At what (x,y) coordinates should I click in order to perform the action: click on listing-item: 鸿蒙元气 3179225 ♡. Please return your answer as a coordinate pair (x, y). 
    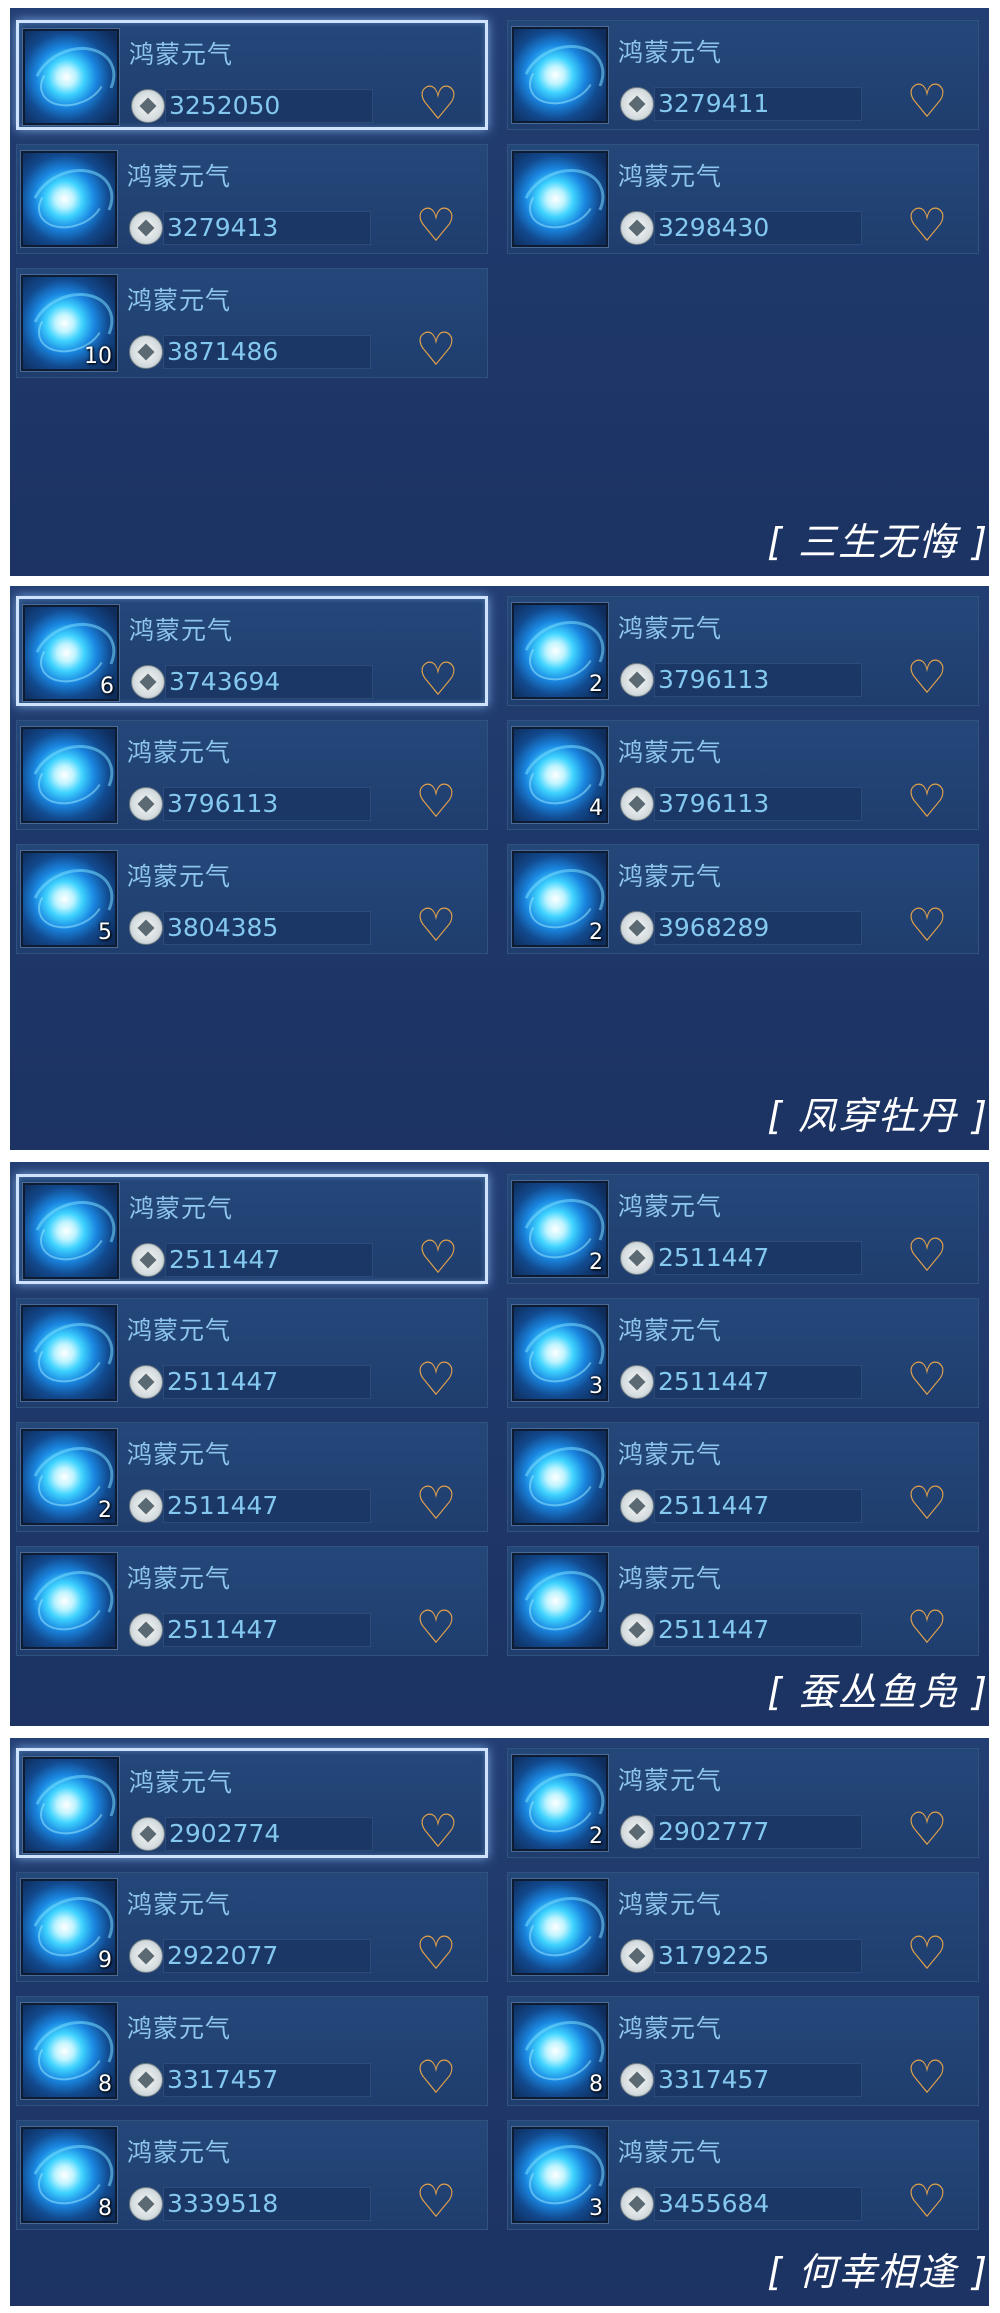
    Looking at the image, I should click on (743, 1927).